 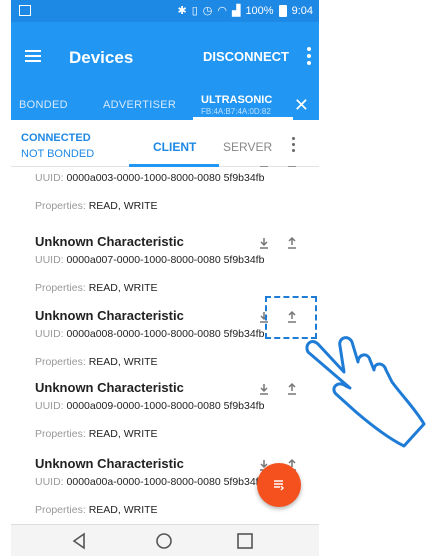 I want to click on uuid-value: 0000a00a-0000-1000-8000-0080 5f9b34fb, so click(x=165, y=482).